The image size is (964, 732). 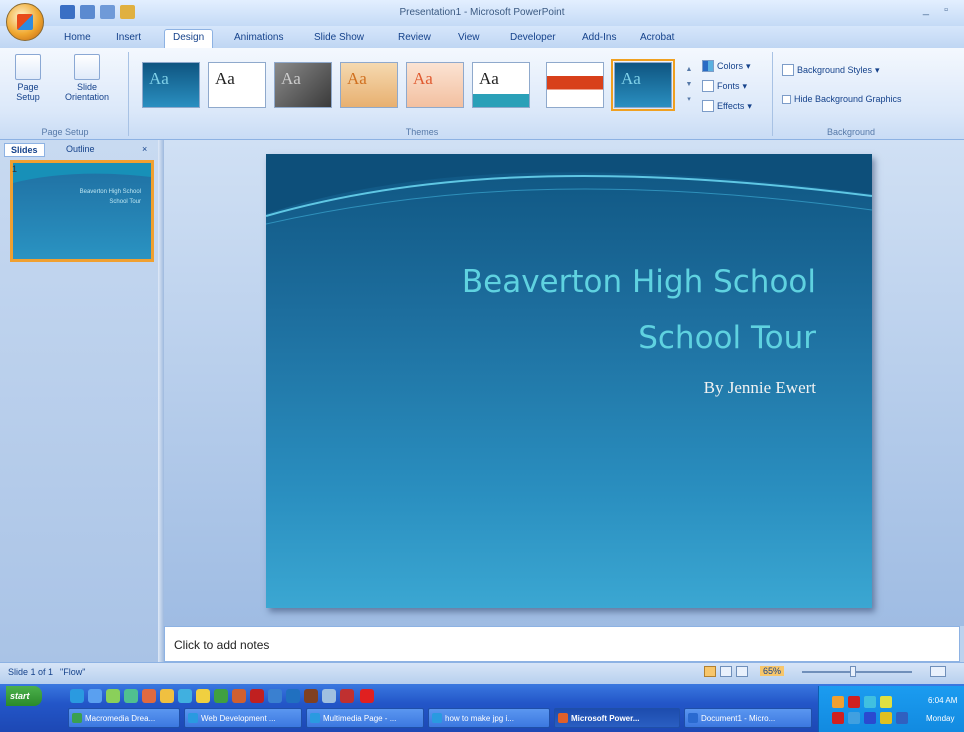 I want to click on hide-background-graphics-checkbox: Hide Background Graphics, so click(x=842, y=99).